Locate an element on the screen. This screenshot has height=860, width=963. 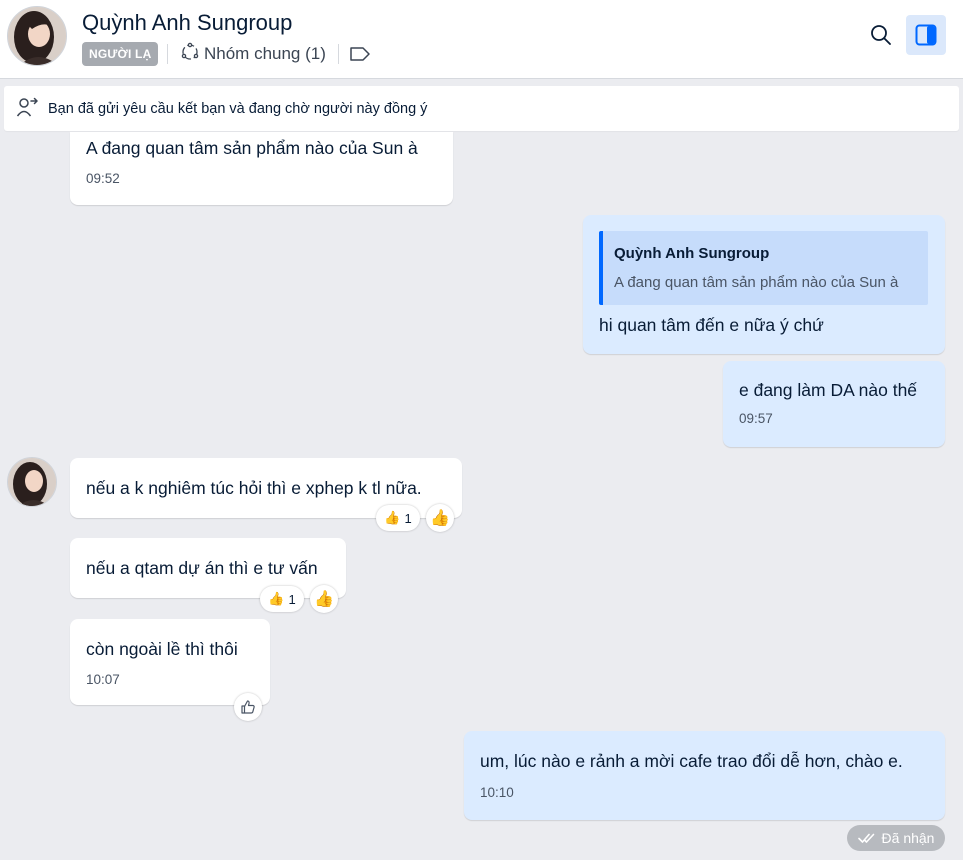
add-reaction-button is located at coordinates (248, 707).